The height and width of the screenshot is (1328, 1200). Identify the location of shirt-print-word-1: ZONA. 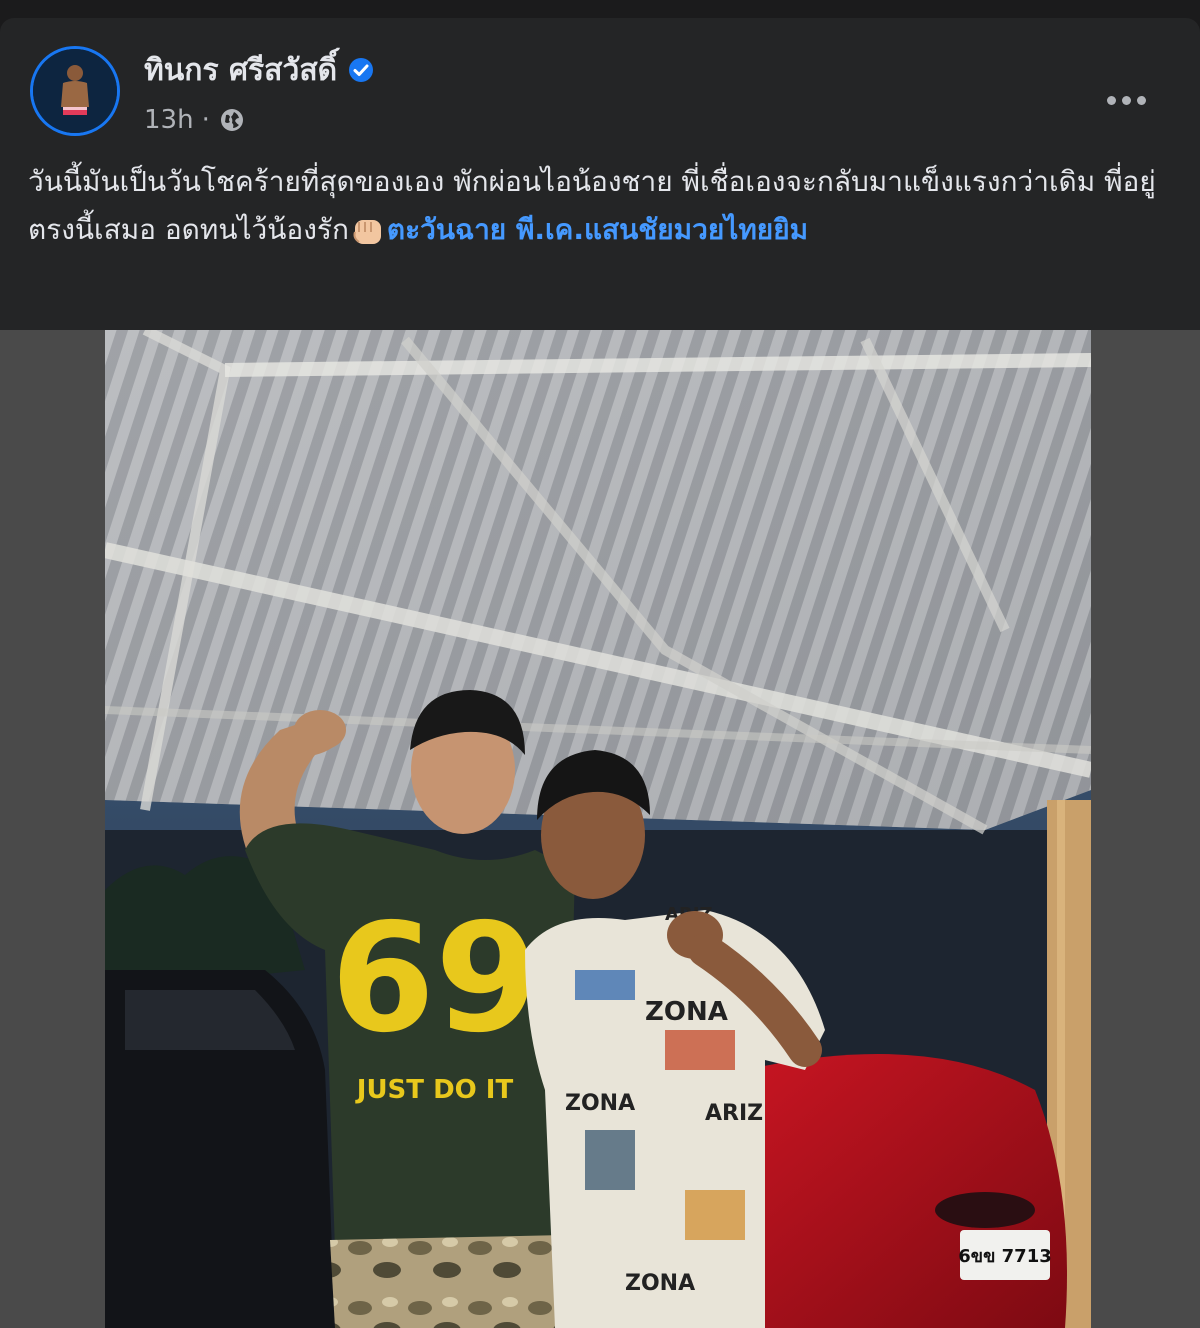
(686, 1012).